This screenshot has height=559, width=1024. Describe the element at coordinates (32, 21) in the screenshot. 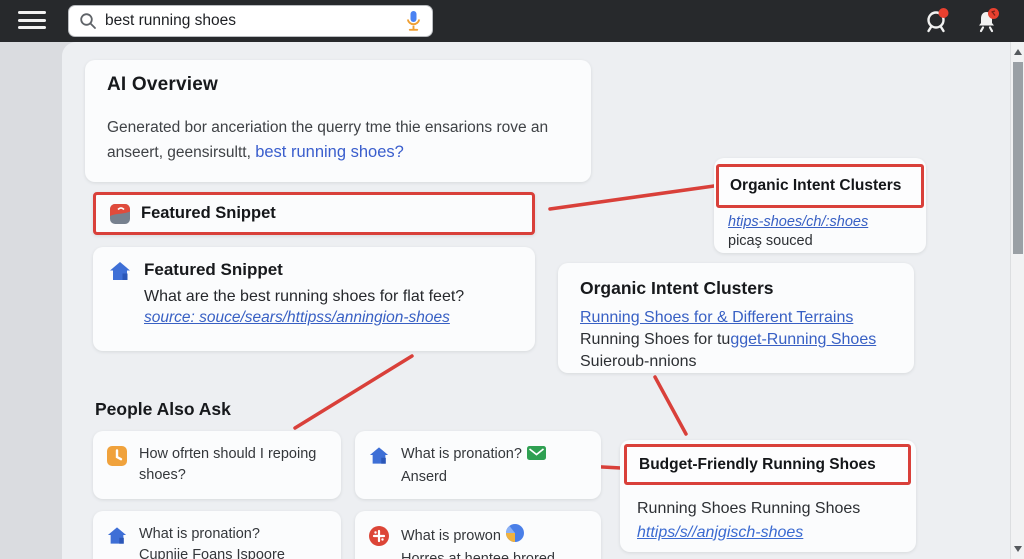

I see `hamburger-menu-button` at that location.